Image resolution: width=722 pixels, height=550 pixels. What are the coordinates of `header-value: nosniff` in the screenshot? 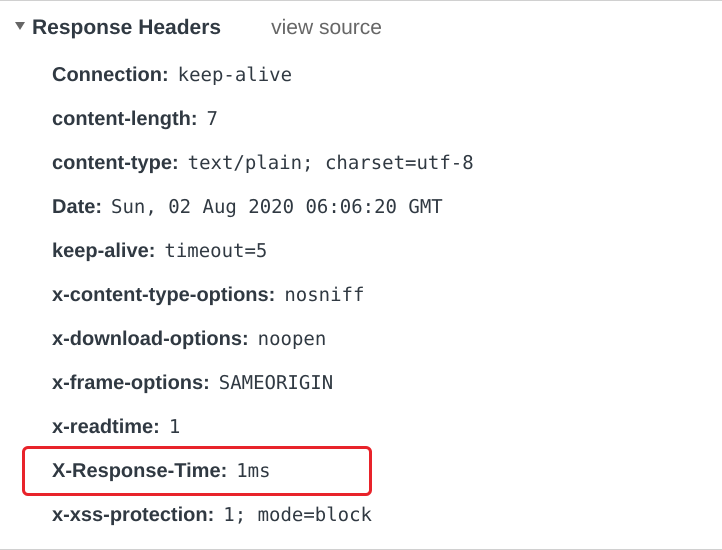 It's located at (324, 295).